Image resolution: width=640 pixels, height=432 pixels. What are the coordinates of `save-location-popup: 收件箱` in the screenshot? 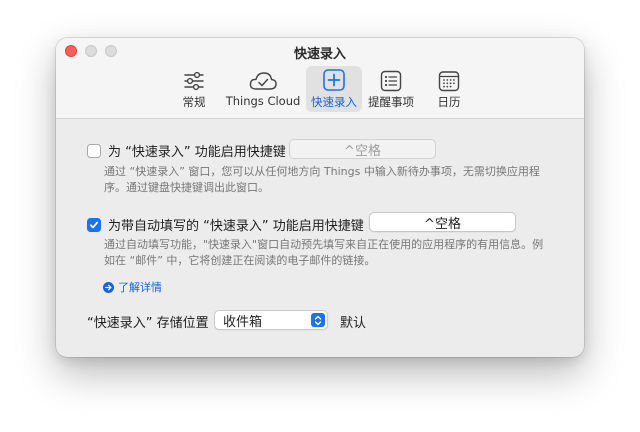 It's located at (271, 320).